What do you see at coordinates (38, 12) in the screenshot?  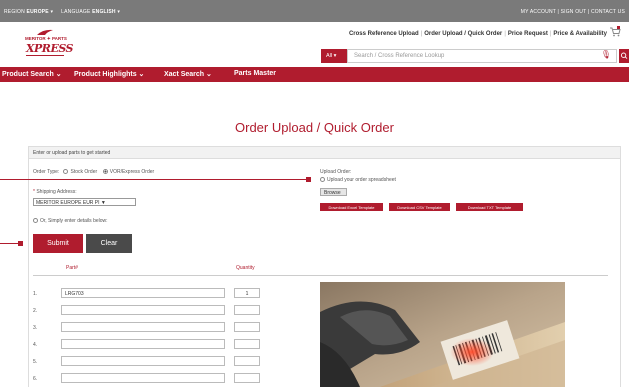 I see `region-selector: EUROPE` at bounding box center [38, 12].